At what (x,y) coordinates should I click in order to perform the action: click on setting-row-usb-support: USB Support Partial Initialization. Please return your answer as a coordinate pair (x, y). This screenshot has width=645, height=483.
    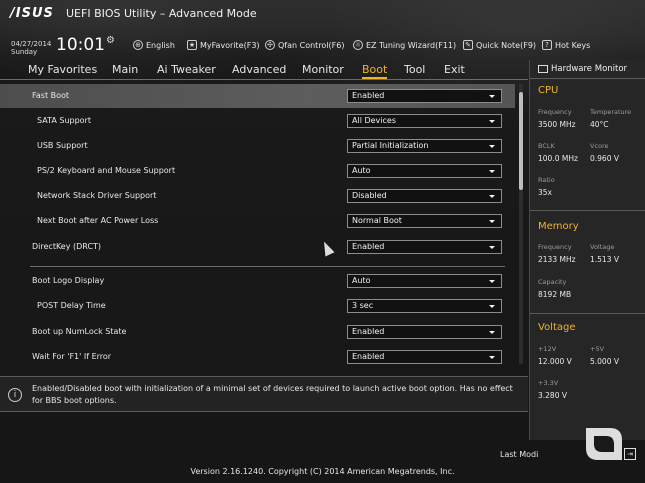
    Looking at the image, I should click on (257, 146).